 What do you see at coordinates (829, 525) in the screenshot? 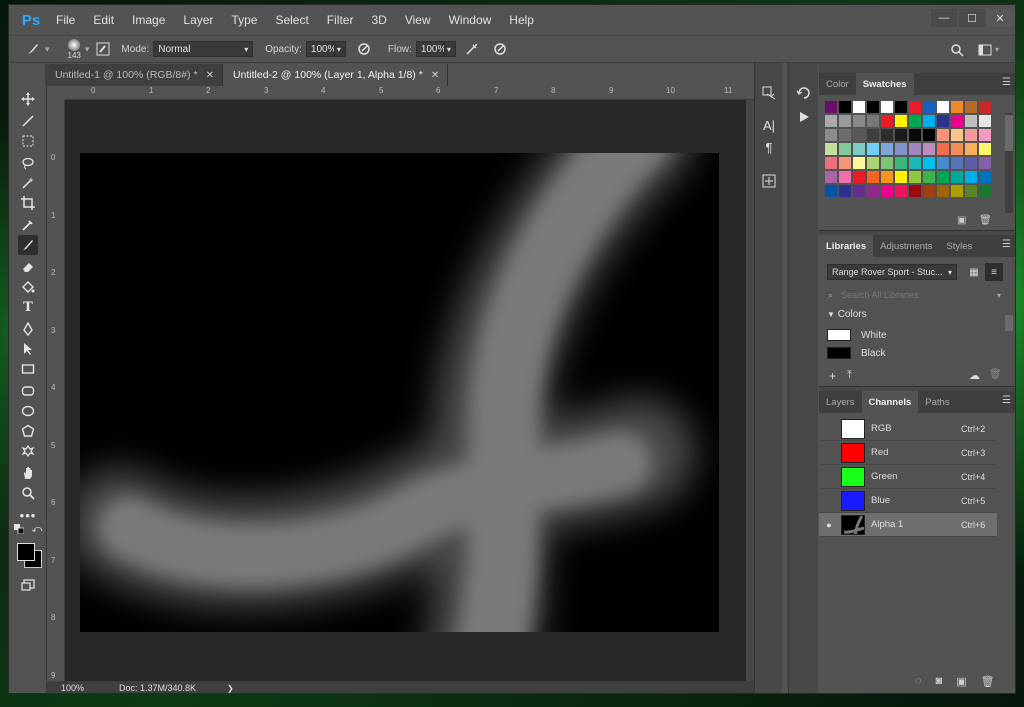
I see `eye-icon: ●` at bounding box center [829, 525].